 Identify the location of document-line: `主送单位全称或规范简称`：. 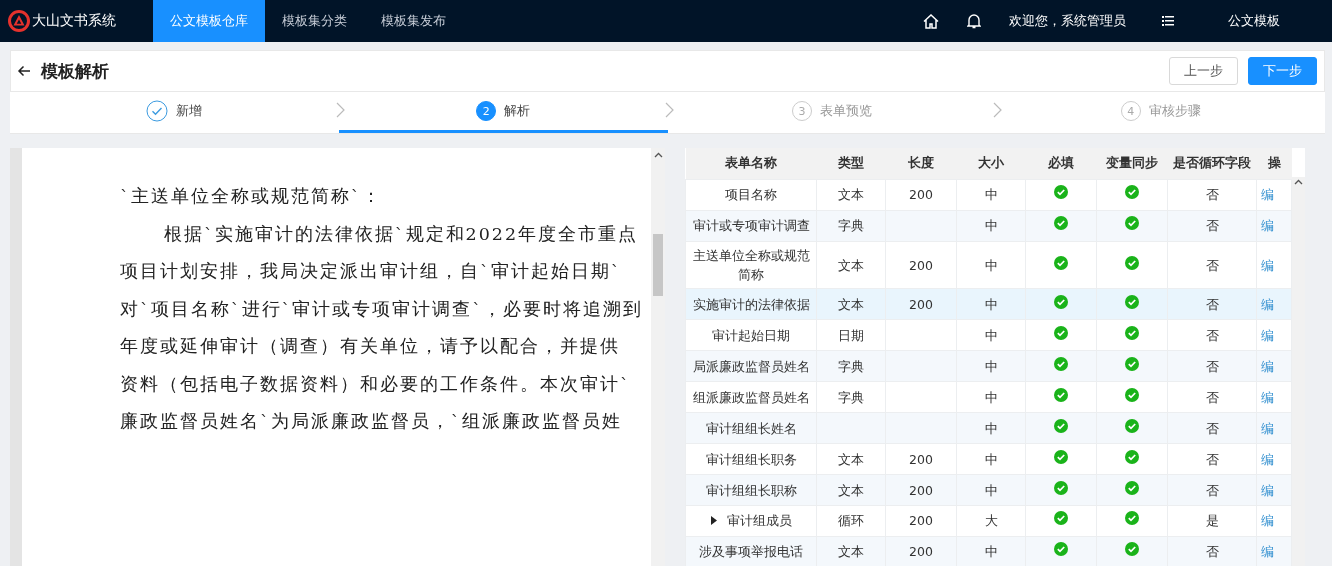
(251, 196).